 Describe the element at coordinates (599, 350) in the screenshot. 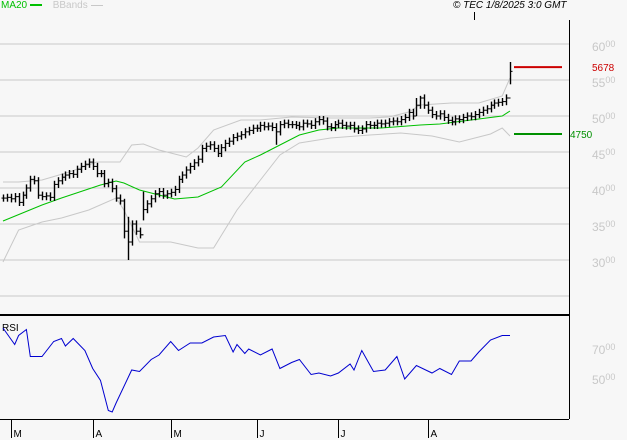

I see `rsi-tick-major: 70` at that location.